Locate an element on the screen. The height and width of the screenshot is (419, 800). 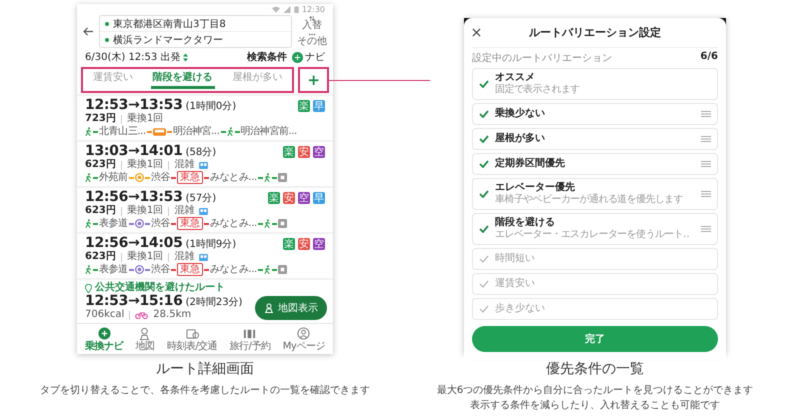
up-down-arrows-icon is located at coordinates (185, 57).